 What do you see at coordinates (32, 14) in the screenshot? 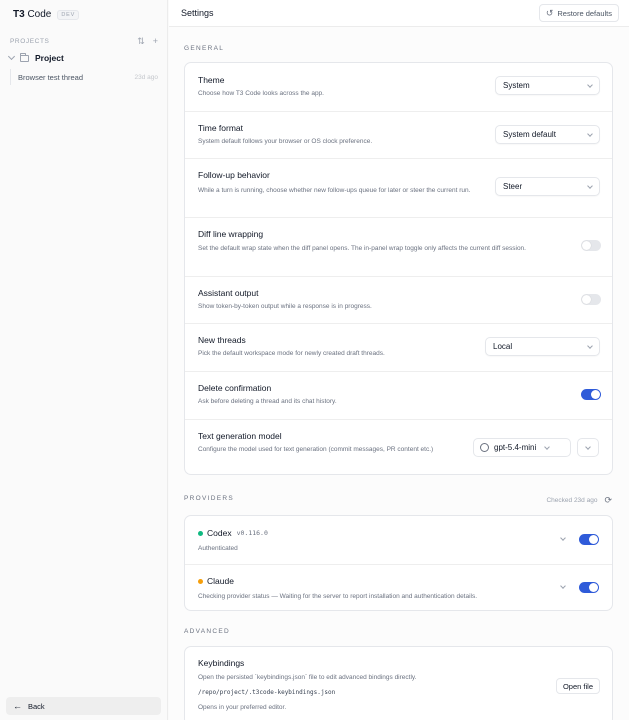
I see `app-logo: T3 Code` at bounding box center [32, 14].